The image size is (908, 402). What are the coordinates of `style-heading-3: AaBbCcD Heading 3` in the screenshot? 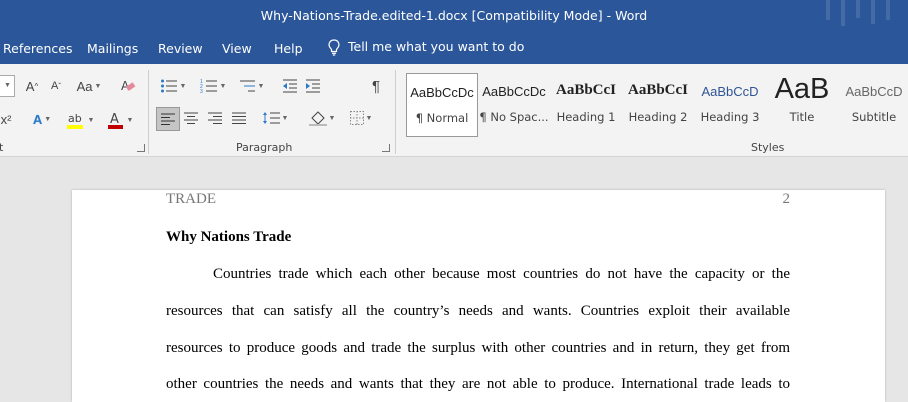 It's located at (730, 104).